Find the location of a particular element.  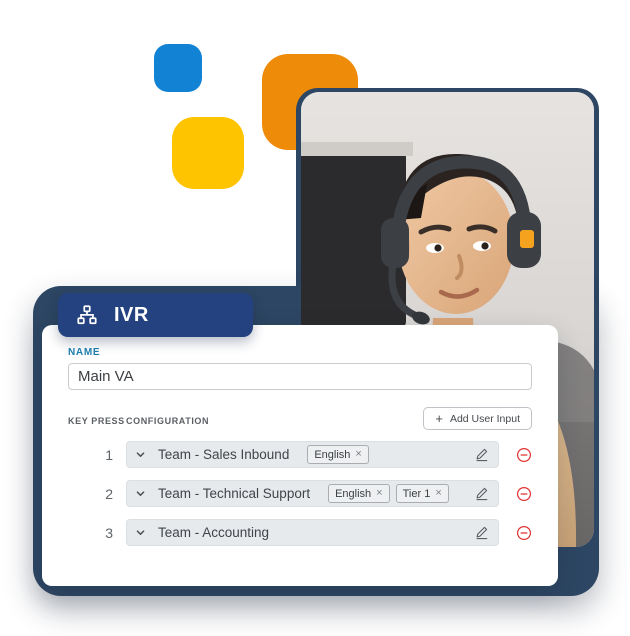

decorative-blue-square is located at coordinates (178, 68).